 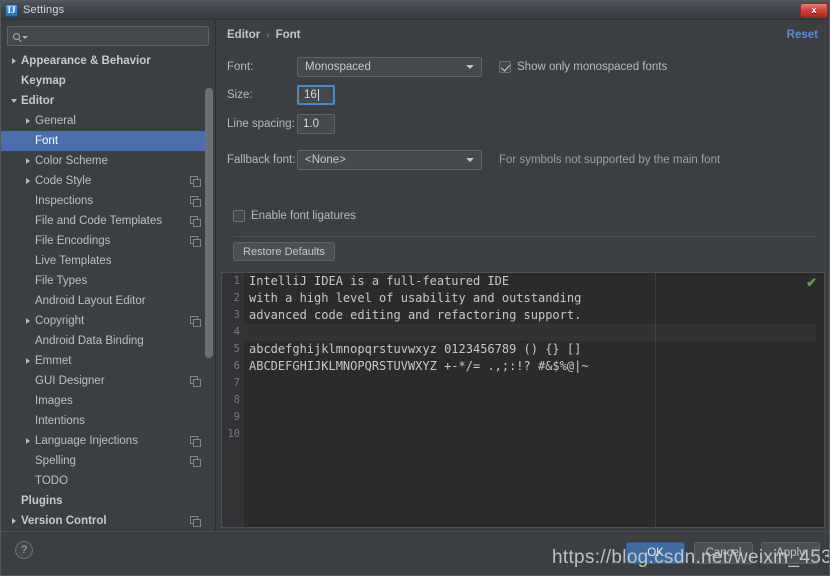 What do you see at coordinates (284, 251) in the screenshot?
I see `restore-defaults-button: Restore Defaults` at bounding box center [284, 251].